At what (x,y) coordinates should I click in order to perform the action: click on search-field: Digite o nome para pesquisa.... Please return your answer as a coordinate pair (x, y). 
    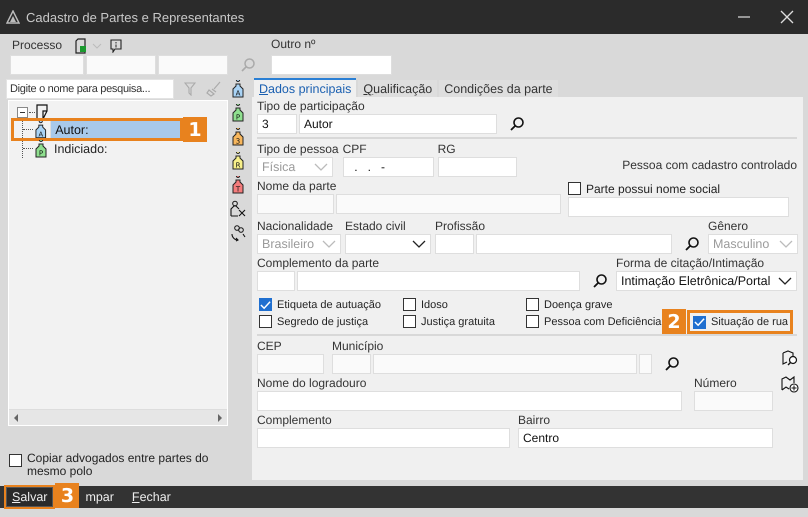
    Looking at the image, I should click on (90, 89).